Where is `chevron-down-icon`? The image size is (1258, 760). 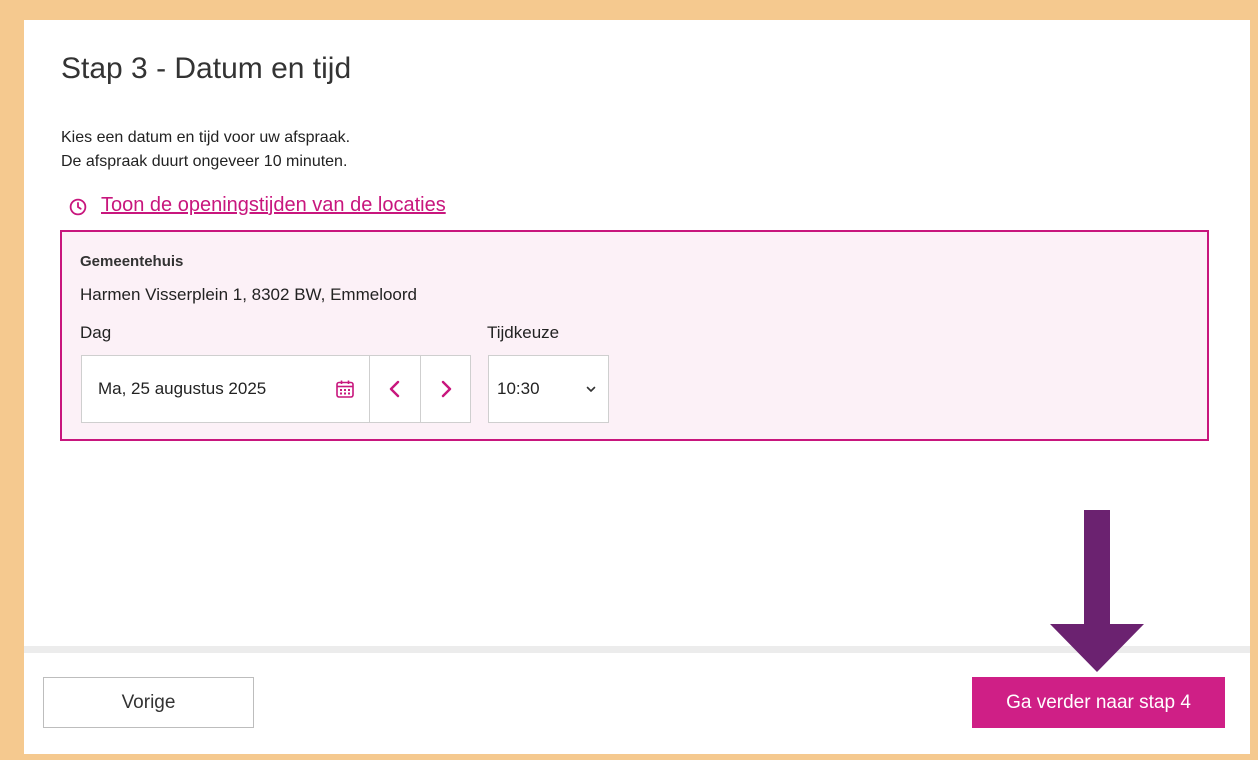
chevron-down-icon is located at coordinates (591, 389).